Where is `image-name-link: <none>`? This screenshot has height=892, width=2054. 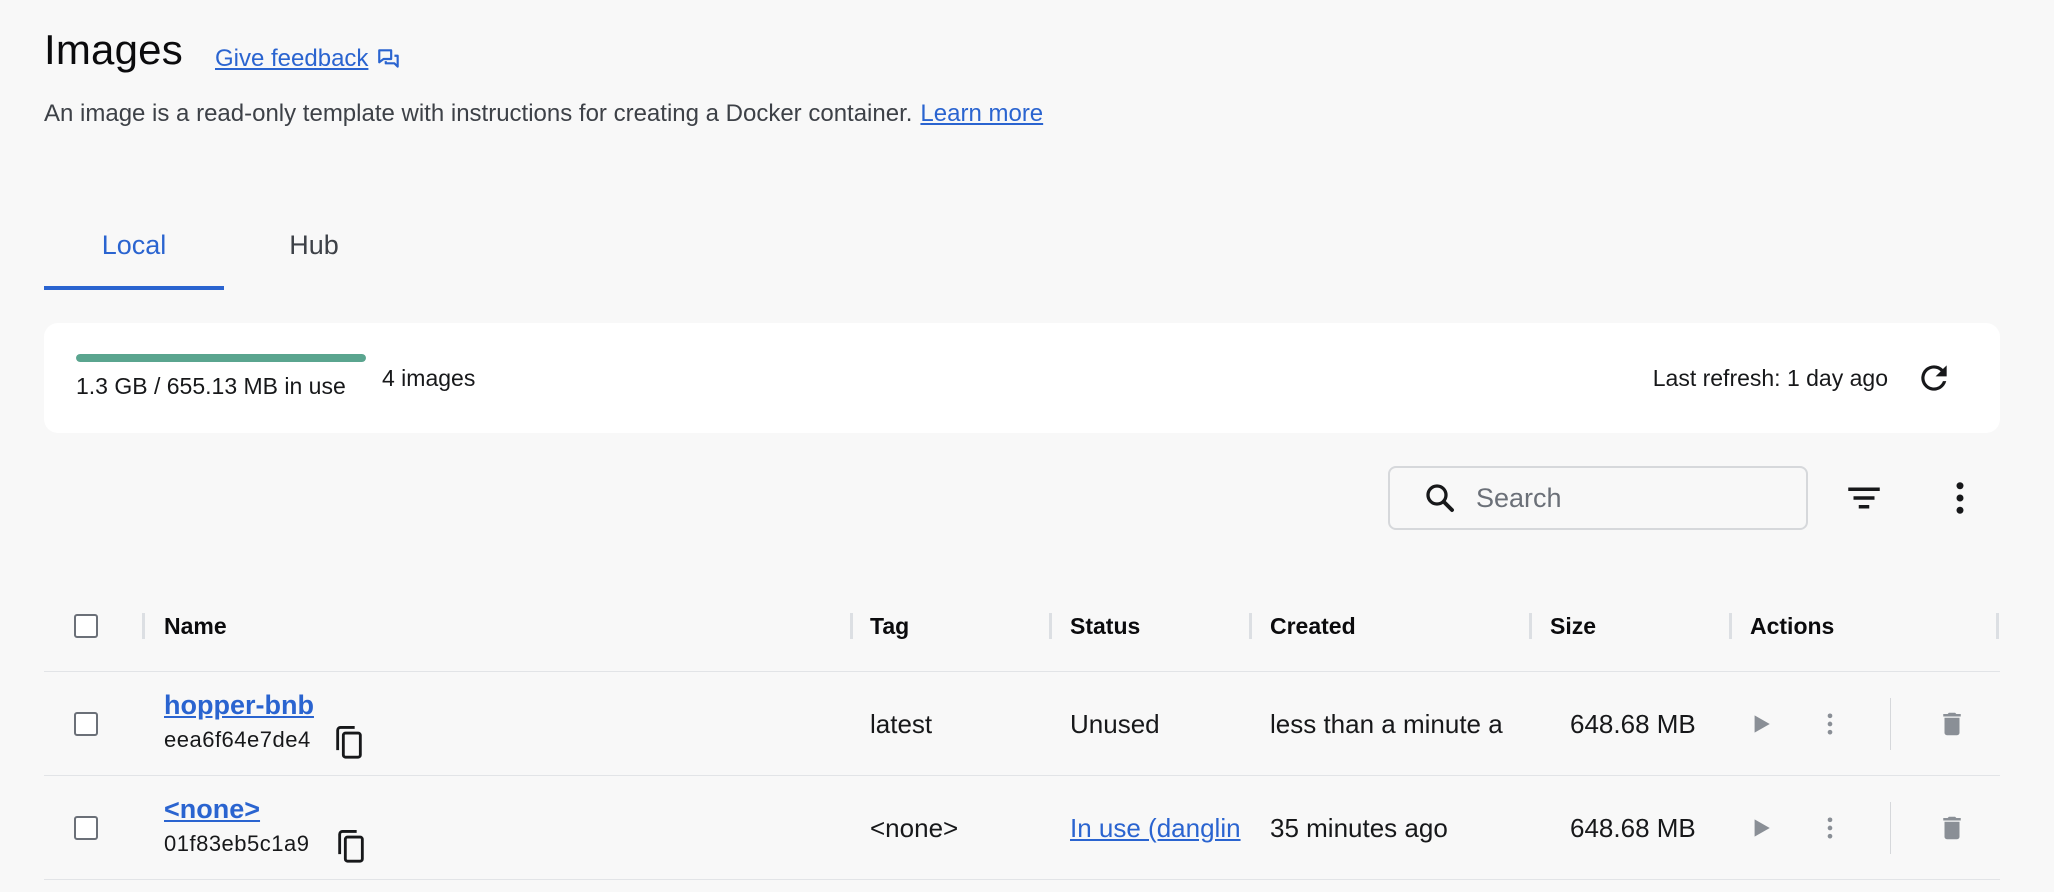 image-name-link: <none> is located at coordinates (212, 809).